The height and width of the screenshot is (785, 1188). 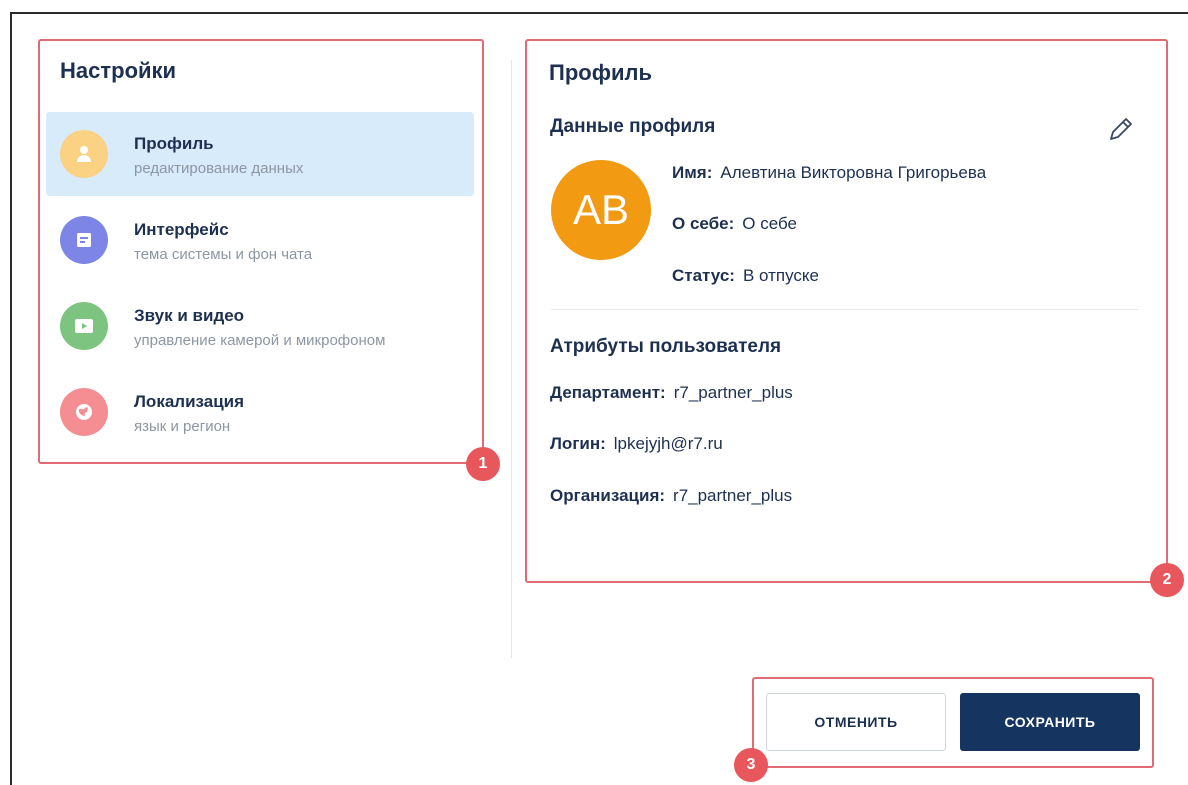 I want to click on callout-frame-buttons, so click(x=953, y=722).